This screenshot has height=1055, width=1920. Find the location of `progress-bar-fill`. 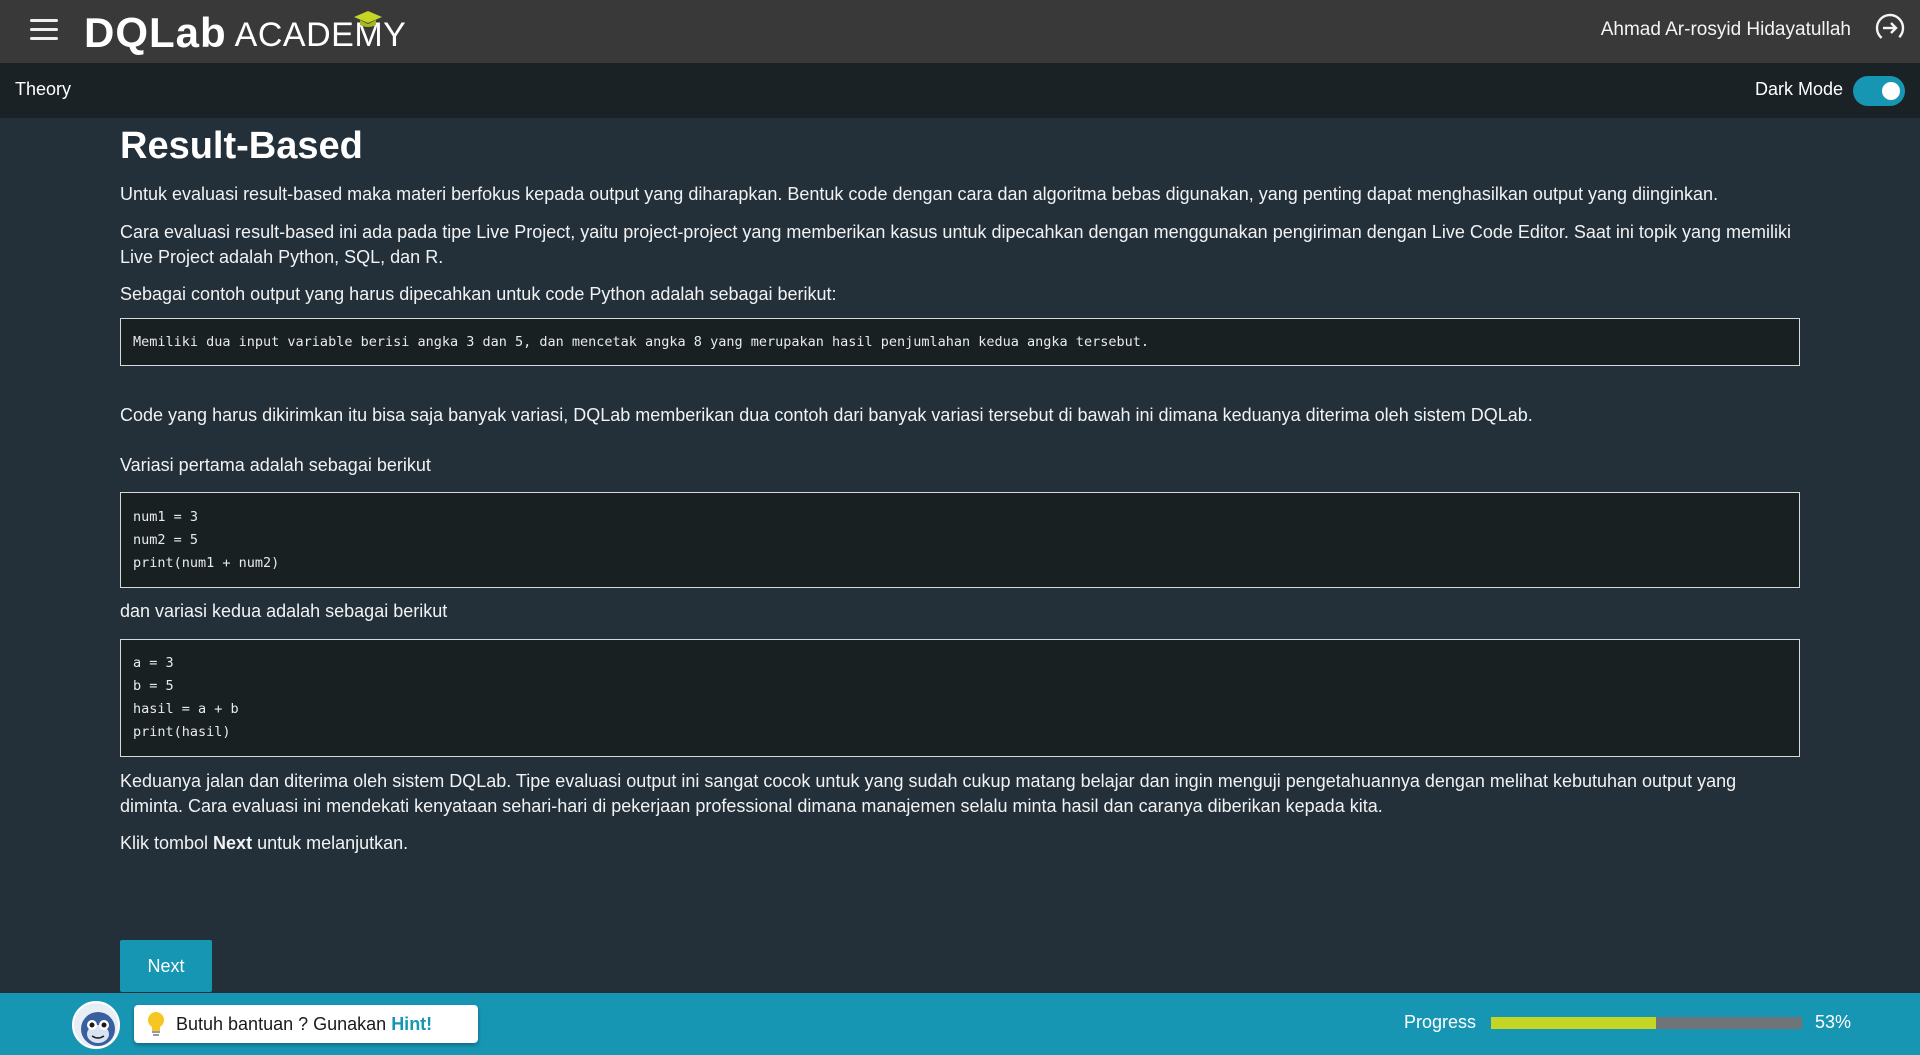

progress-bar-fill is located at coordinates (1573, 1023).